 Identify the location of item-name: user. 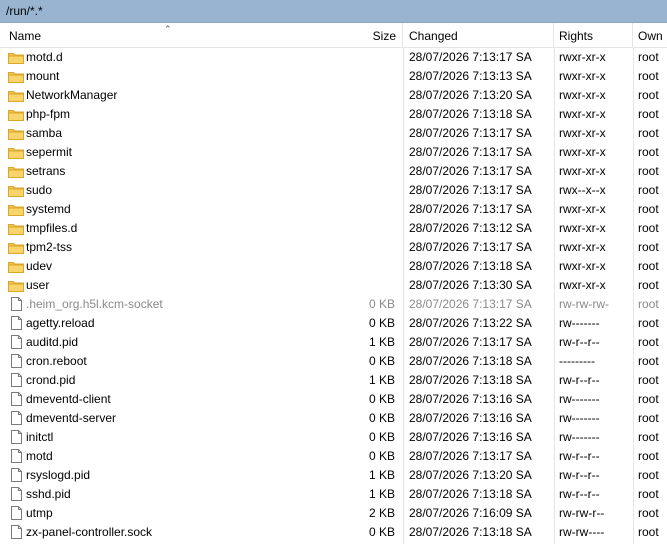
(38, 285).